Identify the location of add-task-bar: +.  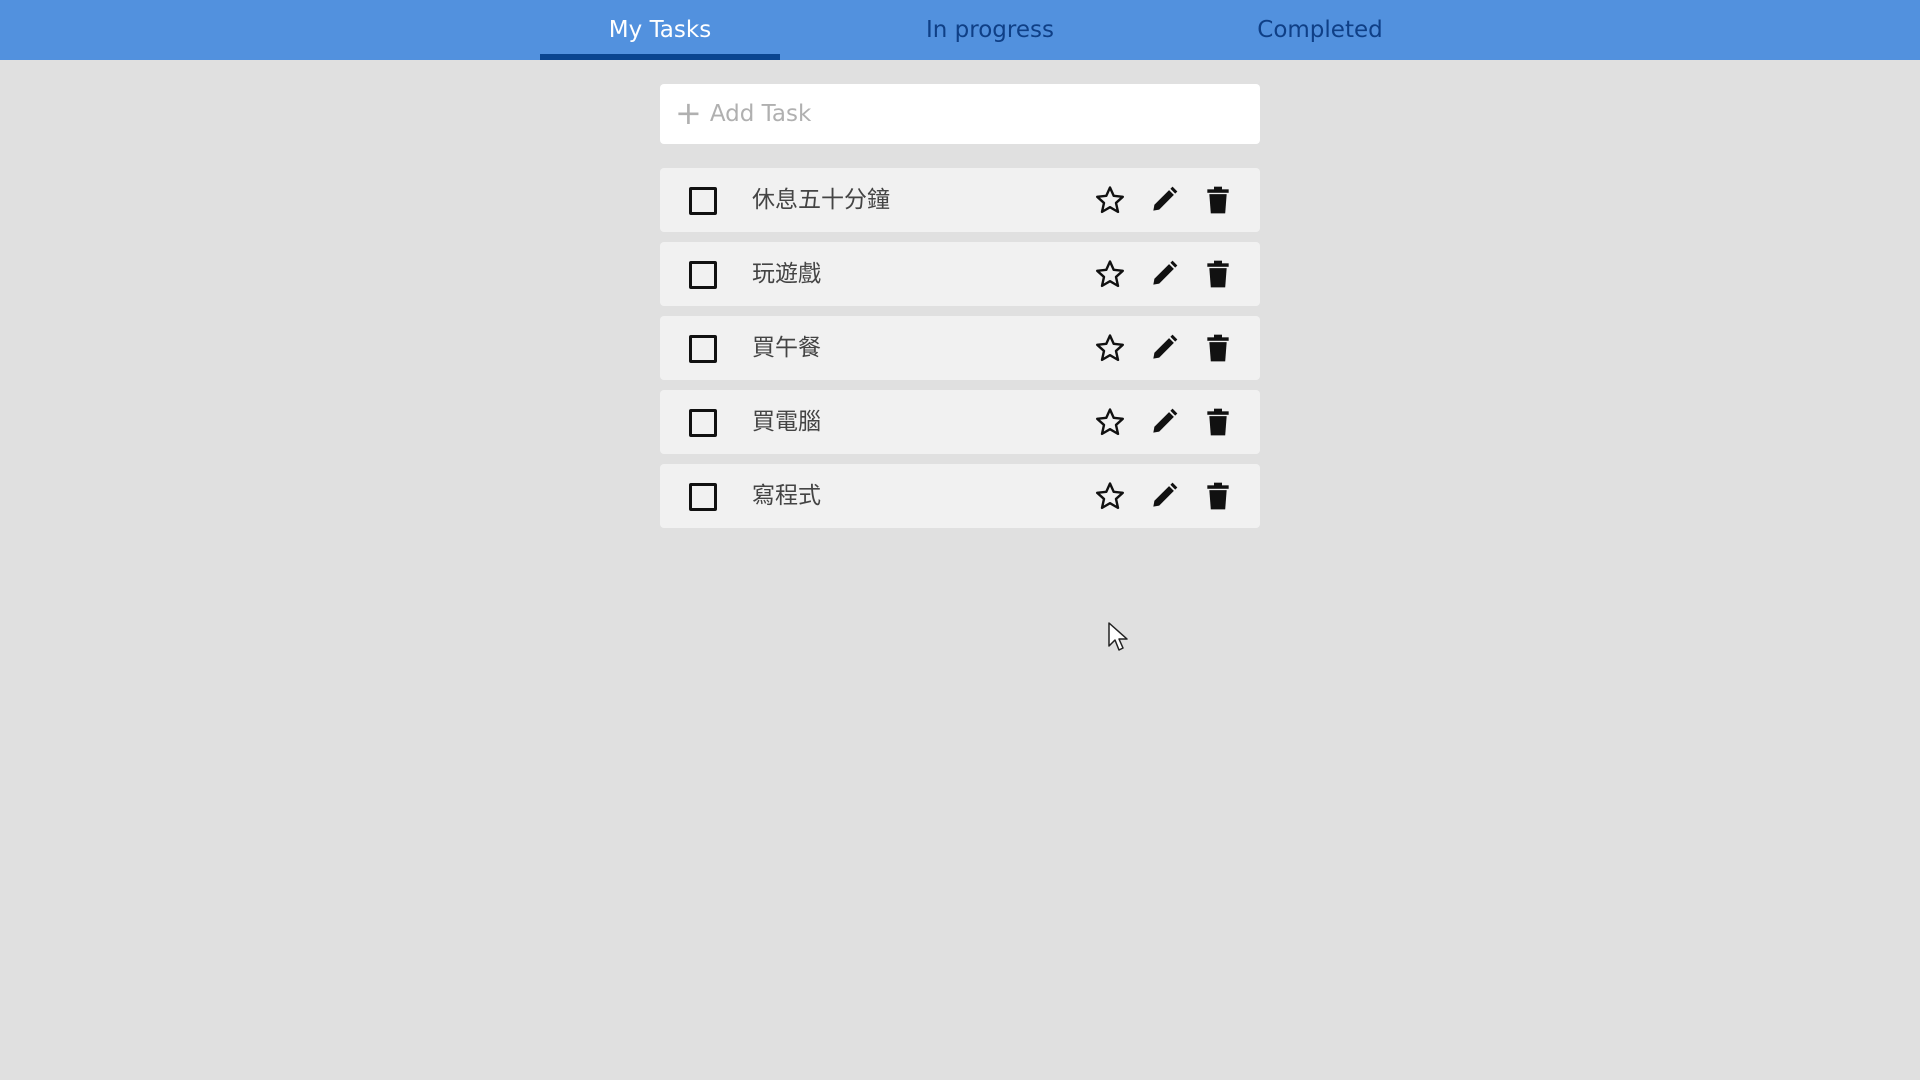
(960, 114).